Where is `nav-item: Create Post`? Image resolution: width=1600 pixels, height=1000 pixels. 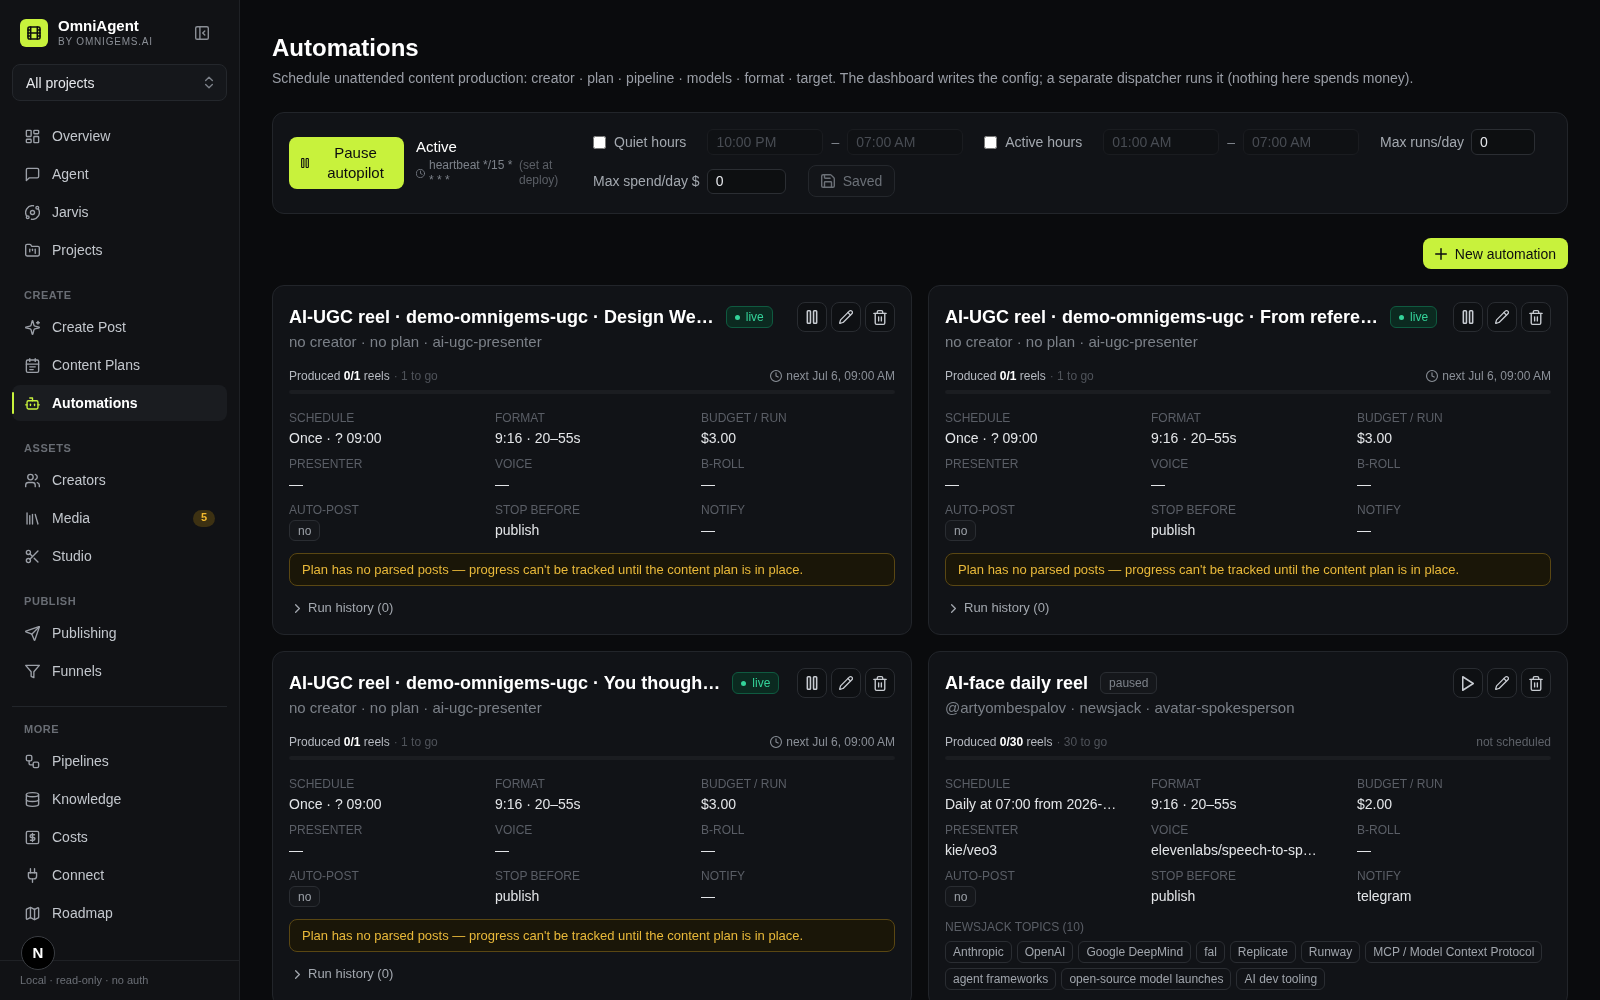 nav-item: Create Post is located at coordinates (119, 327).